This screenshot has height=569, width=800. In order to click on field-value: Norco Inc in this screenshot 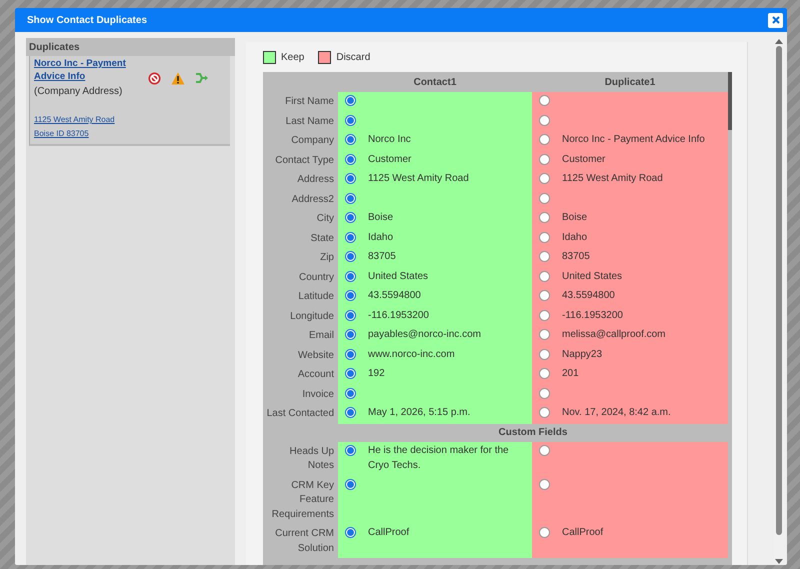, I will do `click(390, 140)`.